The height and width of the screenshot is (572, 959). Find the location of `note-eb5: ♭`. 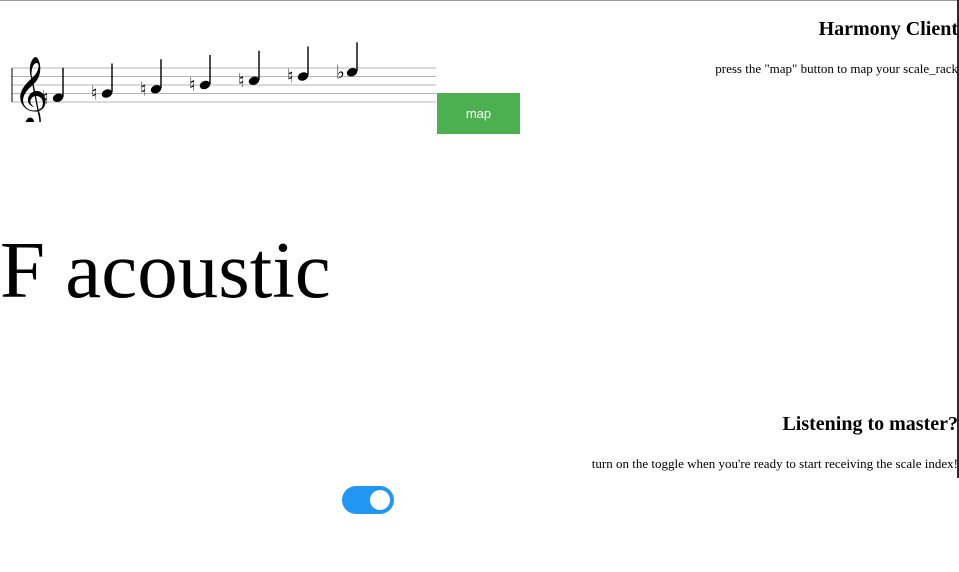

note-eb5: ♭ is located at coordinates (347, 62).